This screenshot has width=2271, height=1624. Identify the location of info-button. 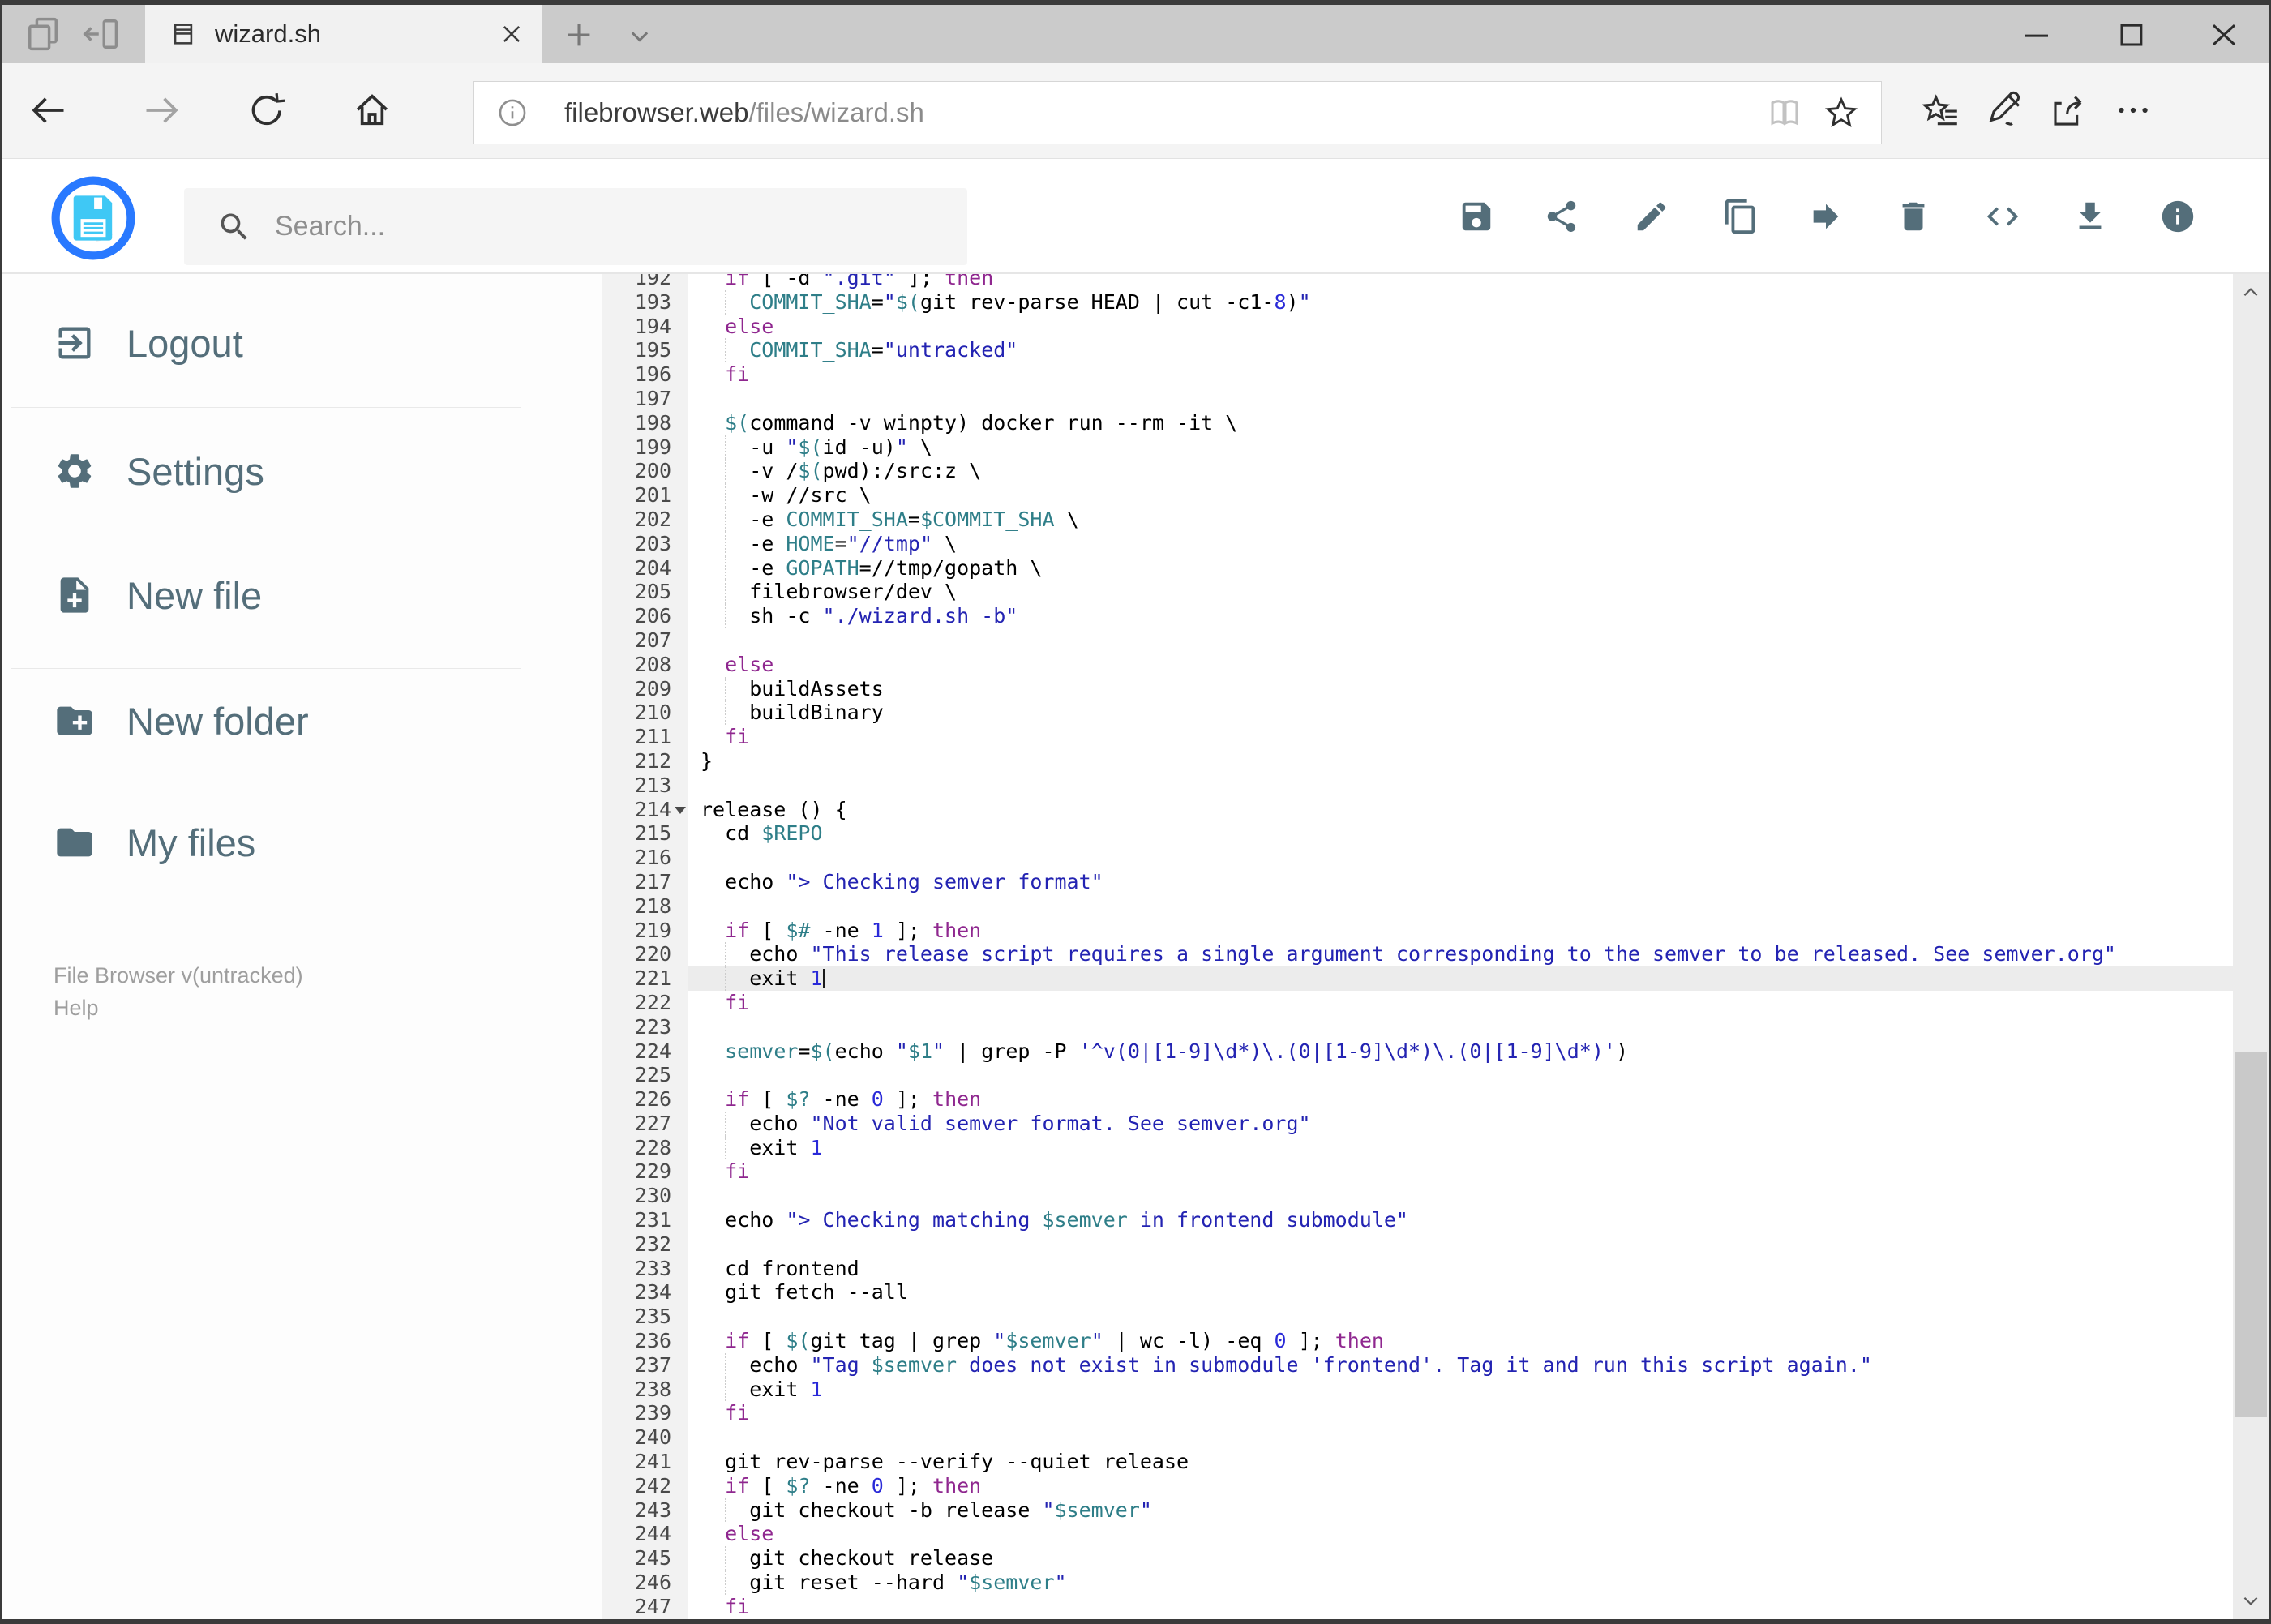
(2178, 217).